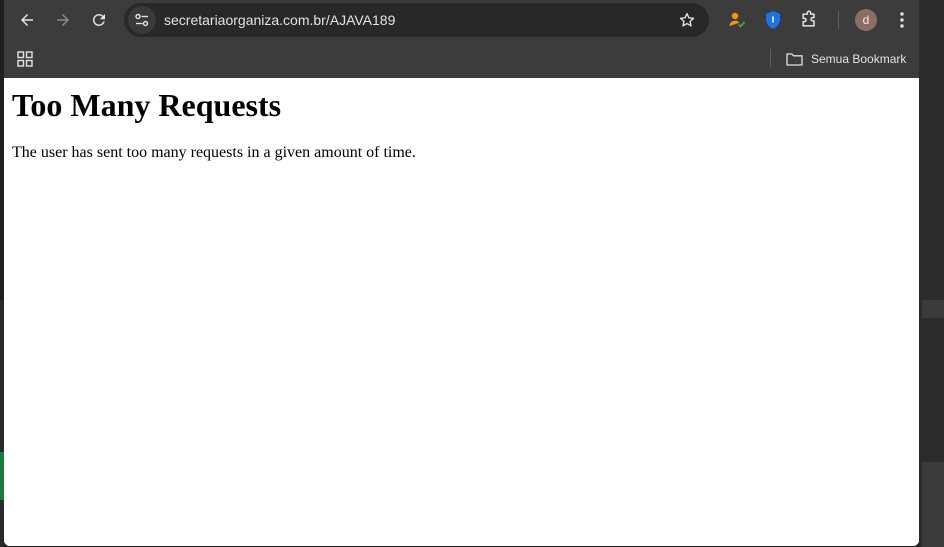 Image resolution: width=944 pixels, height=547 pixels. Describe the element at coordinates (794, 59) in the screenshot. I see `folder-icon` at that location.